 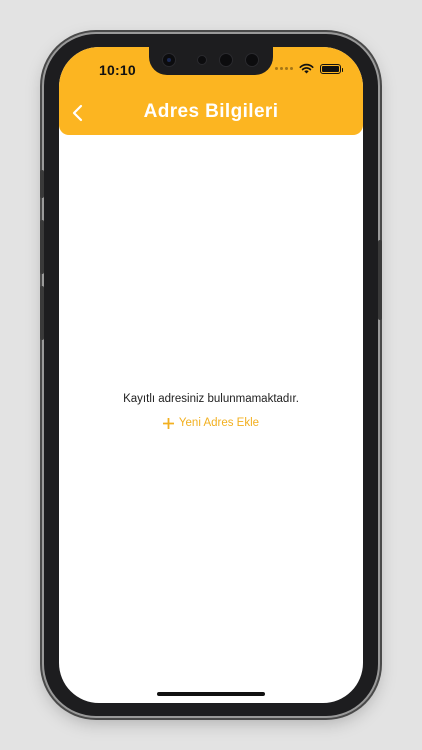 What do you see at coordinates (211, 694) in the screenshot?
I see `home-indicator` at bounding box center [211, 694].